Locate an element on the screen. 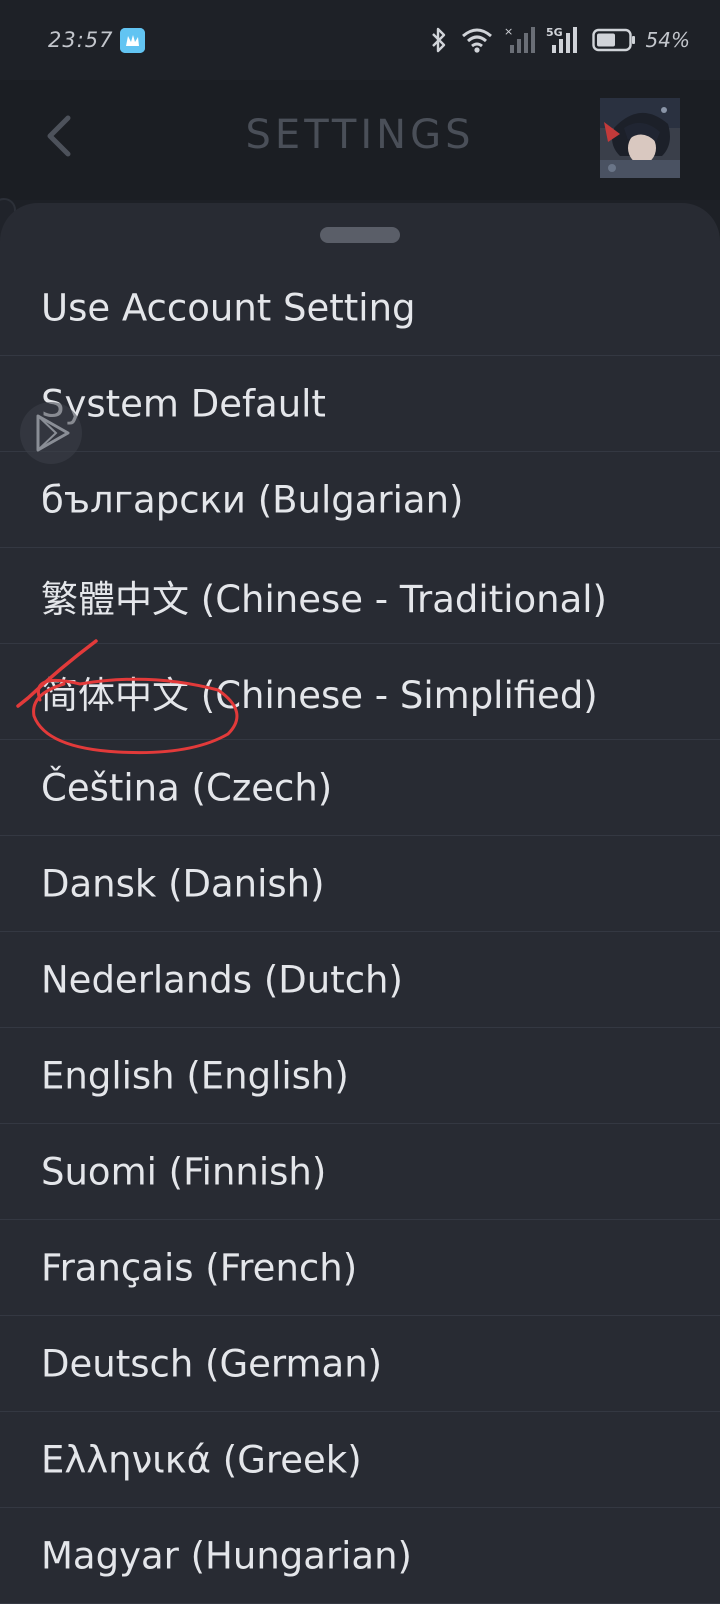 This screenshot has height=1604, width=720. language-item-chinese-traditional: 繁體中文 (Chinese - Traditional) is located at coordinates (360, 596).